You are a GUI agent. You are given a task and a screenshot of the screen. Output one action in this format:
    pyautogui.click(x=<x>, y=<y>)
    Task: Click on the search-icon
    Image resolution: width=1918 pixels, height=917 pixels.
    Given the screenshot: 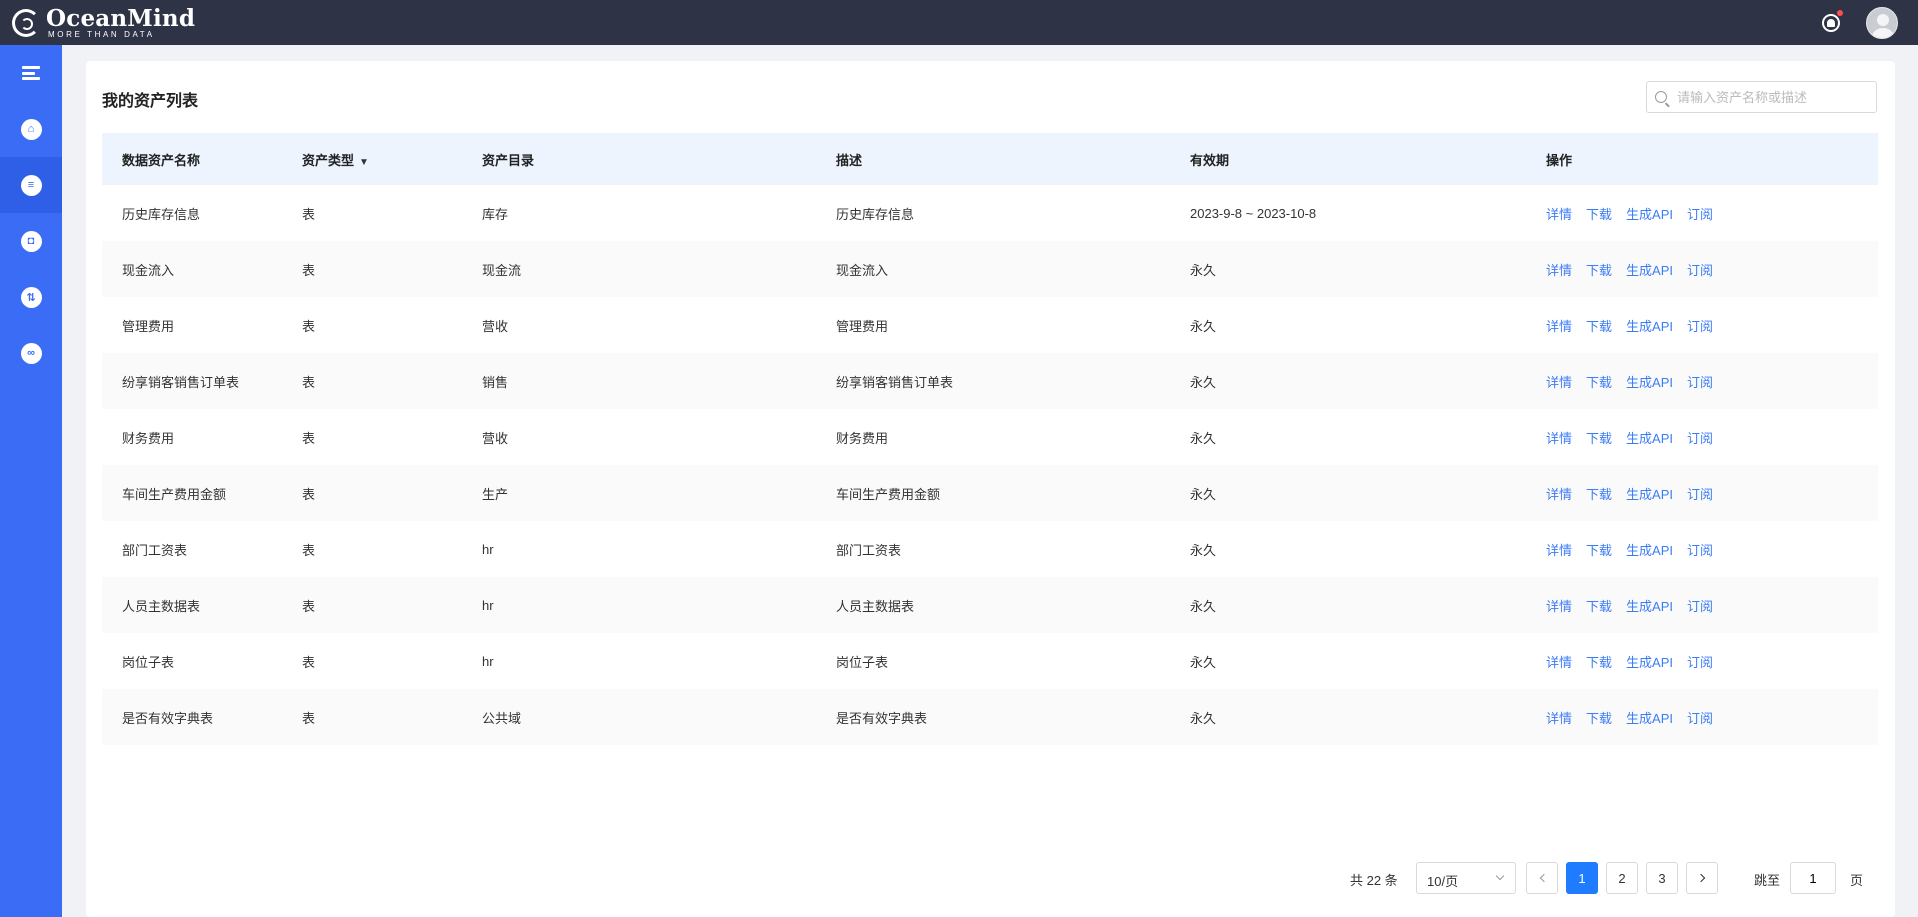 What is the action you would take?
    pyautogui.click(x=1661, y=97)
    